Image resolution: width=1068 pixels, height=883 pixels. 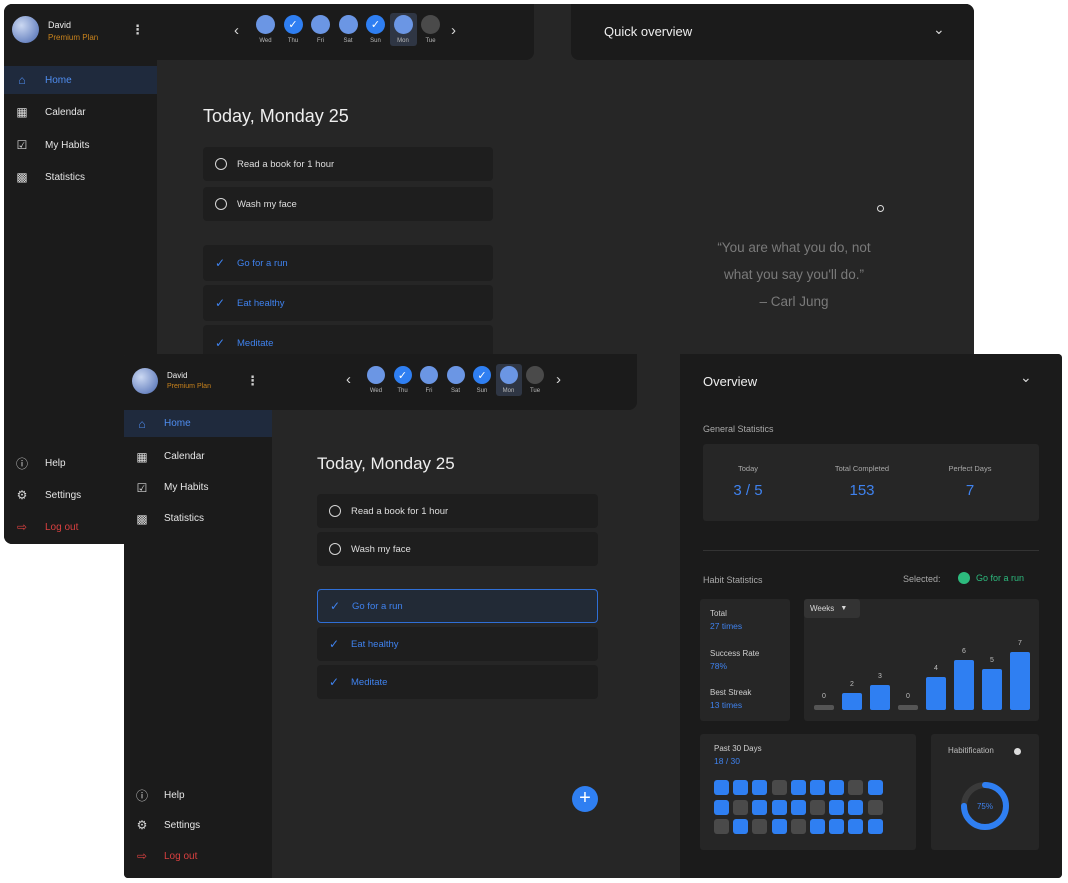 What do you see at coordinates (22, 112) in the screenshot?
I see `calendar-icon: ▦` at bounding box center [22, 112].